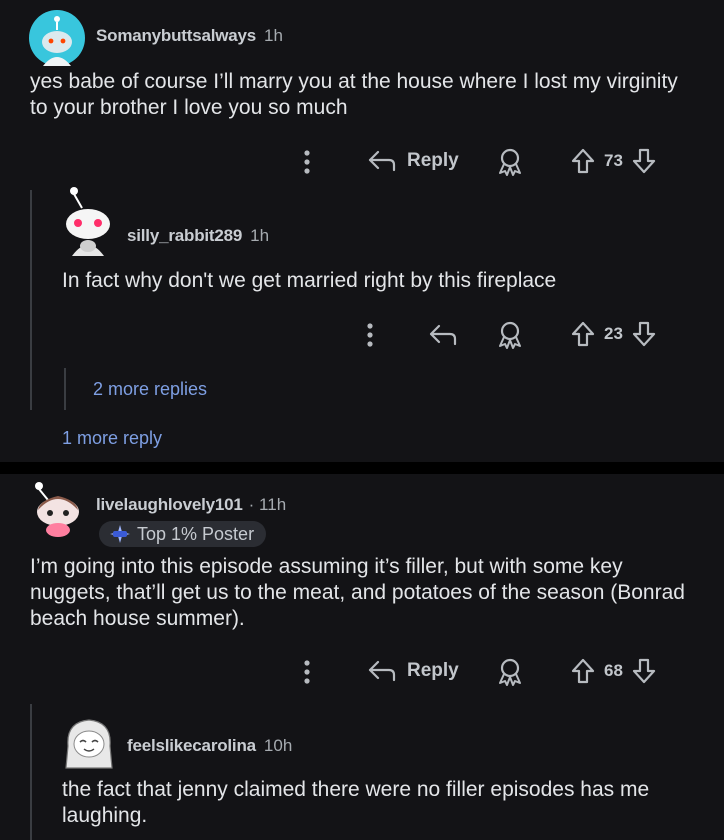 This screenshot has height=840, width=724. What do you see at coordinates (150, 389) in the screenshot?
I see `more-replies-link: 2 more replies` at bounding box center [150, 389].